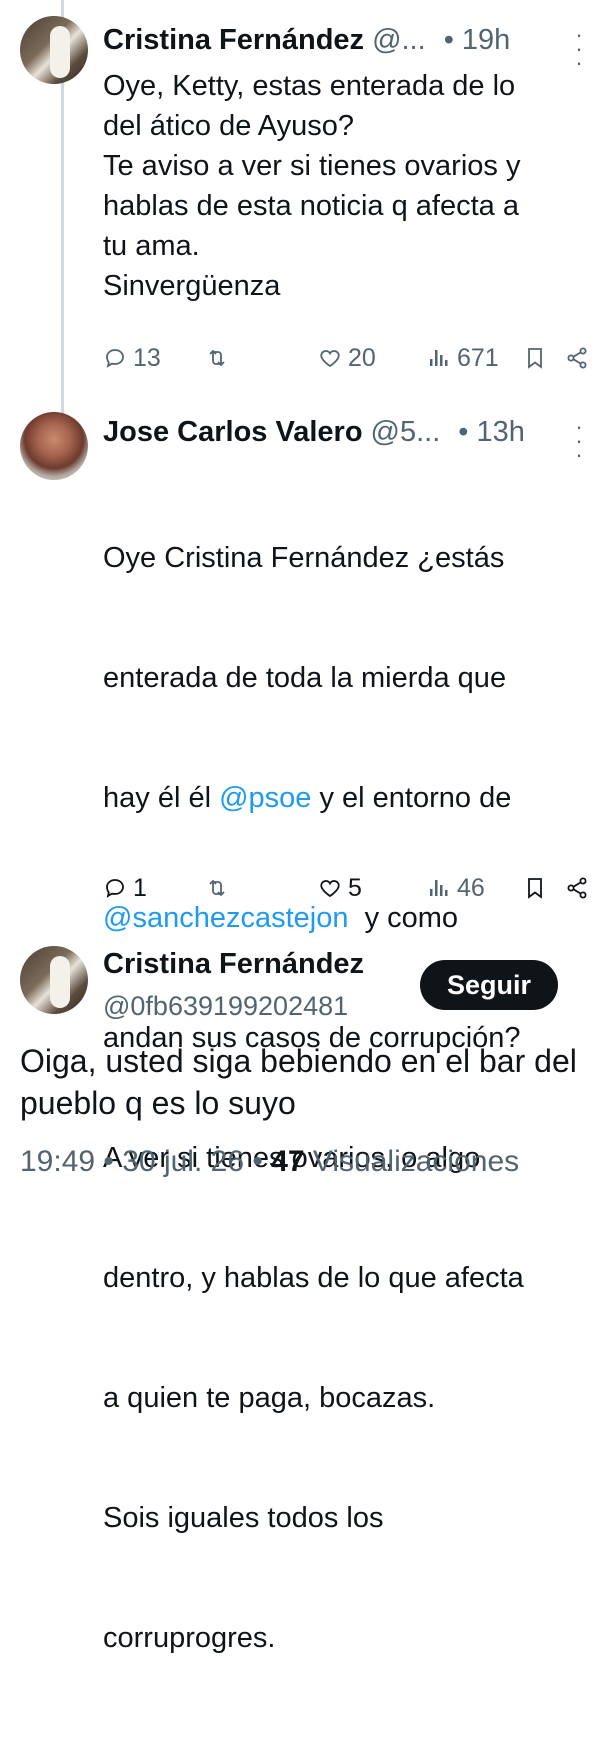  I want to click on like-button: 5, so click(340, 888).